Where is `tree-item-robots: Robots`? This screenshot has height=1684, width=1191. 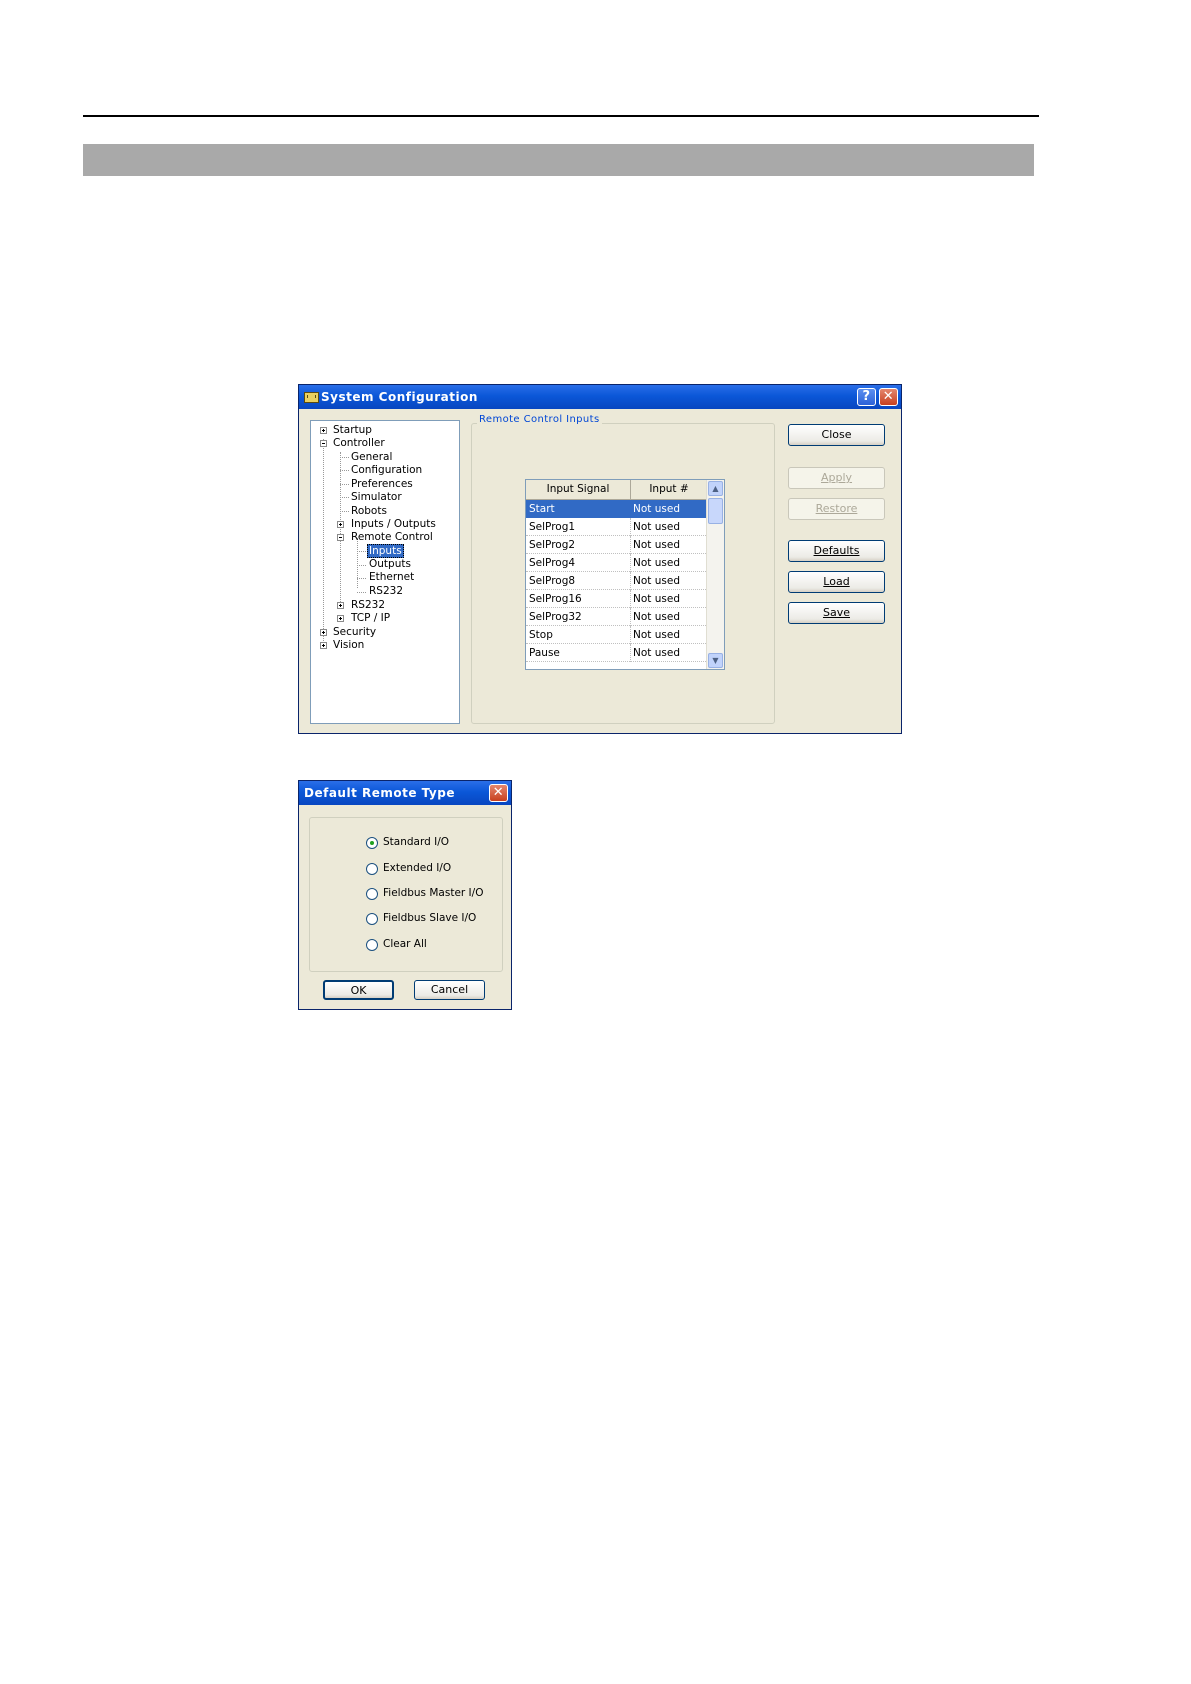
tree-item-robots: Robots is located at coordinates (369, 511).